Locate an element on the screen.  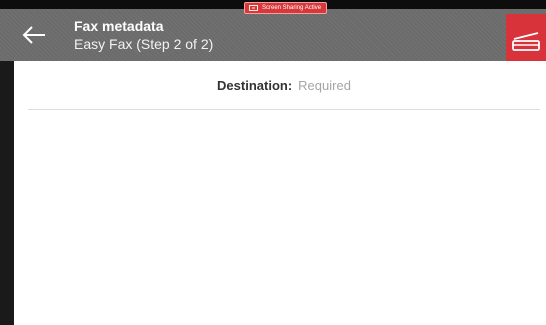
screen-sharing-badge: Screen Sharing Active is located at coordinates (286, 8).